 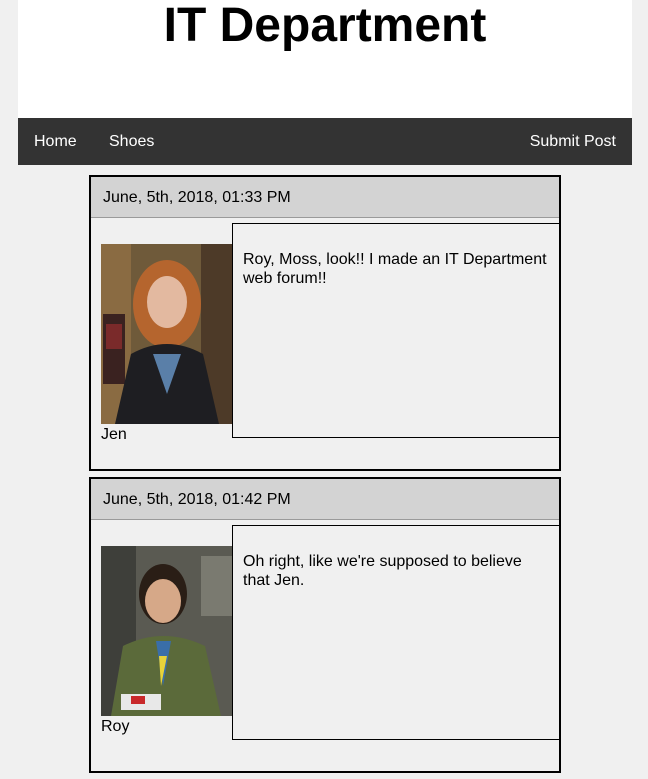 I want to click on navbar: Home Shoes Submit Post, so click(x=325, y=141).